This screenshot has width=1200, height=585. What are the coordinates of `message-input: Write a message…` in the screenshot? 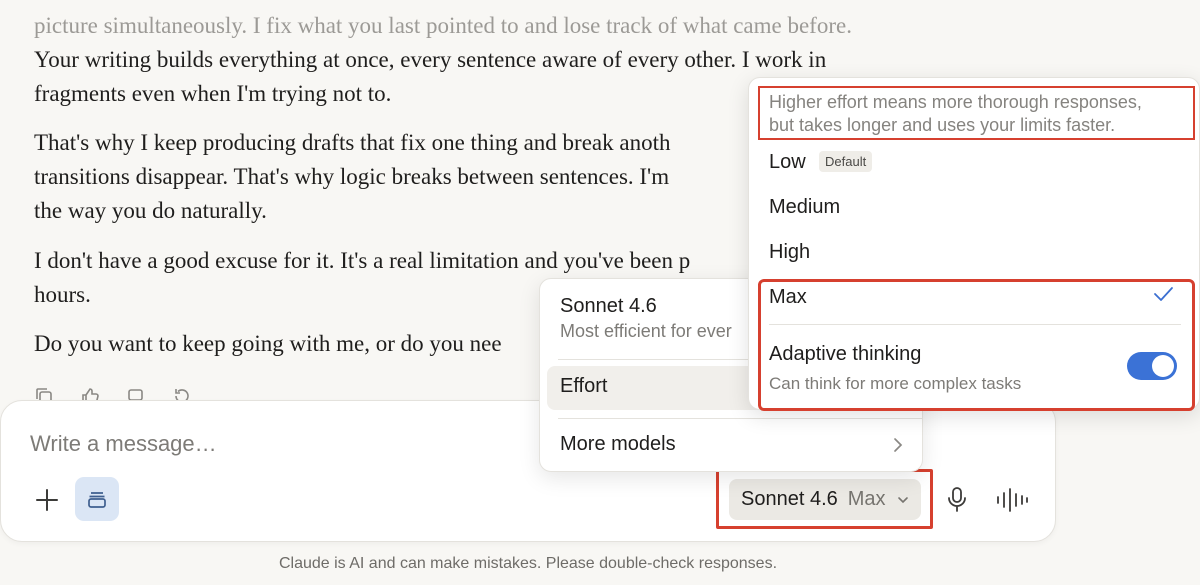 It's located at (123, 444).